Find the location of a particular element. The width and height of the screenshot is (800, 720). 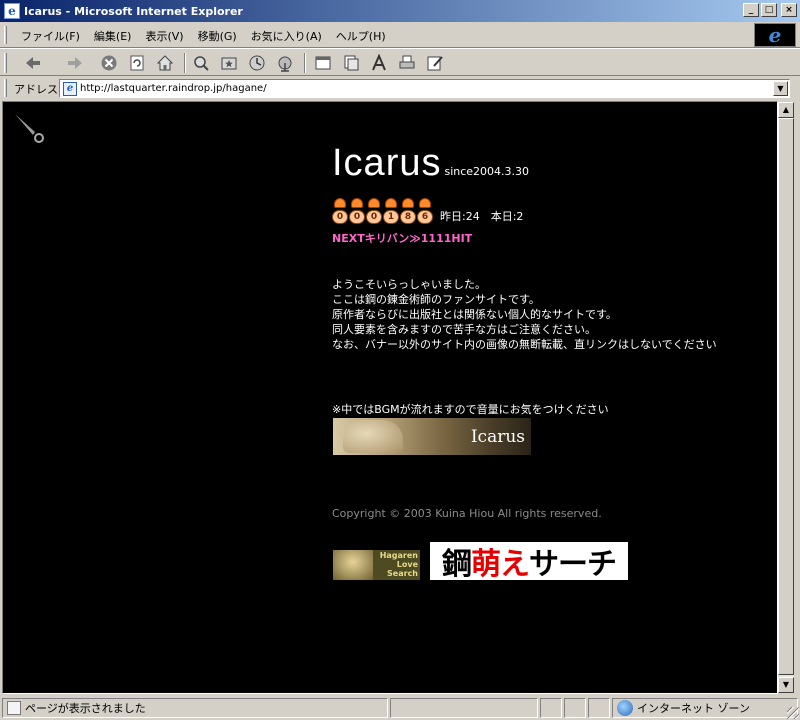

refresh-icon is located at coordinates (137, 63).